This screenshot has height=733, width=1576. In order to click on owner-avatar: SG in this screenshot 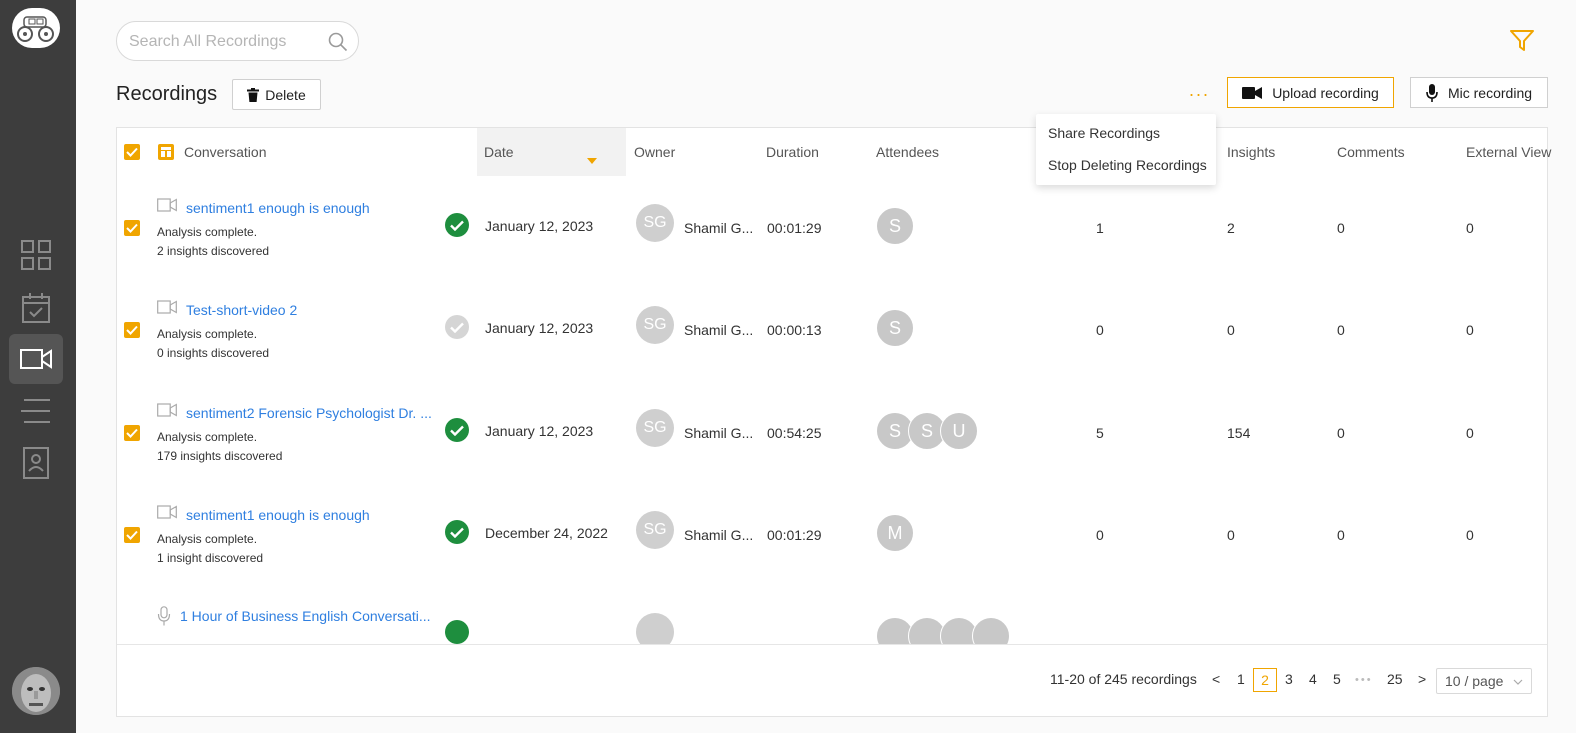, I will do `click(655, 428)`.